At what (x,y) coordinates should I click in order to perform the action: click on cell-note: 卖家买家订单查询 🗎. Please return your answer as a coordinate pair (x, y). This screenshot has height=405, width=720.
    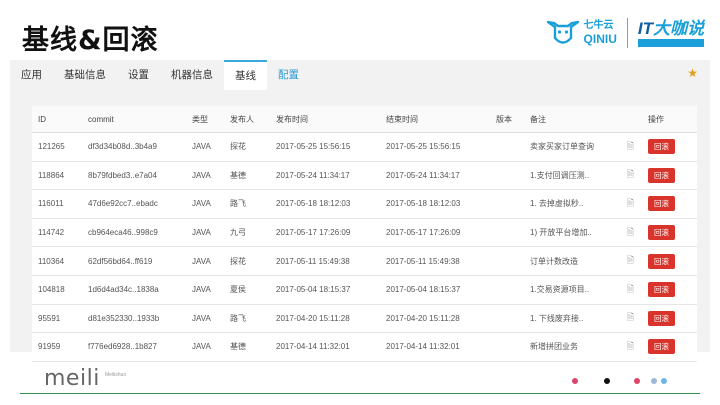
    Looking at the image, I should click on (583, 147).